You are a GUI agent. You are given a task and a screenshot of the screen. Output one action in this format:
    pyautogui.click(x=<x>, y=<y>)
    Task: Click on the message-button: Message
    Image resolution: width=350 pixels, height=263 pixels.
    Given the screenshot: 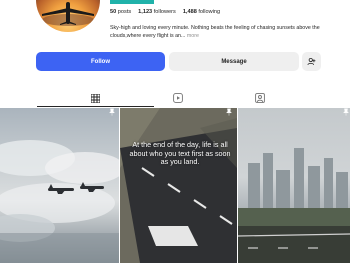 What is the action you would take?
    pyautogui.click(x=234, y=61)
    